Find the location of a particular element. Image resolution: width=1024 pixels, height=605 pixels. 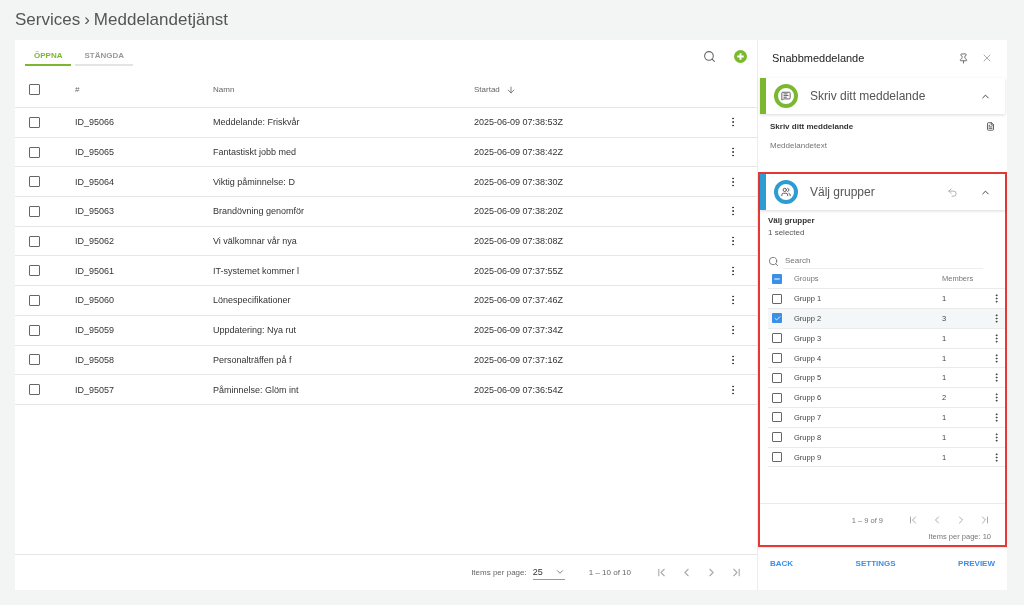

column-header: Namn is located at coordinates (343, 89).